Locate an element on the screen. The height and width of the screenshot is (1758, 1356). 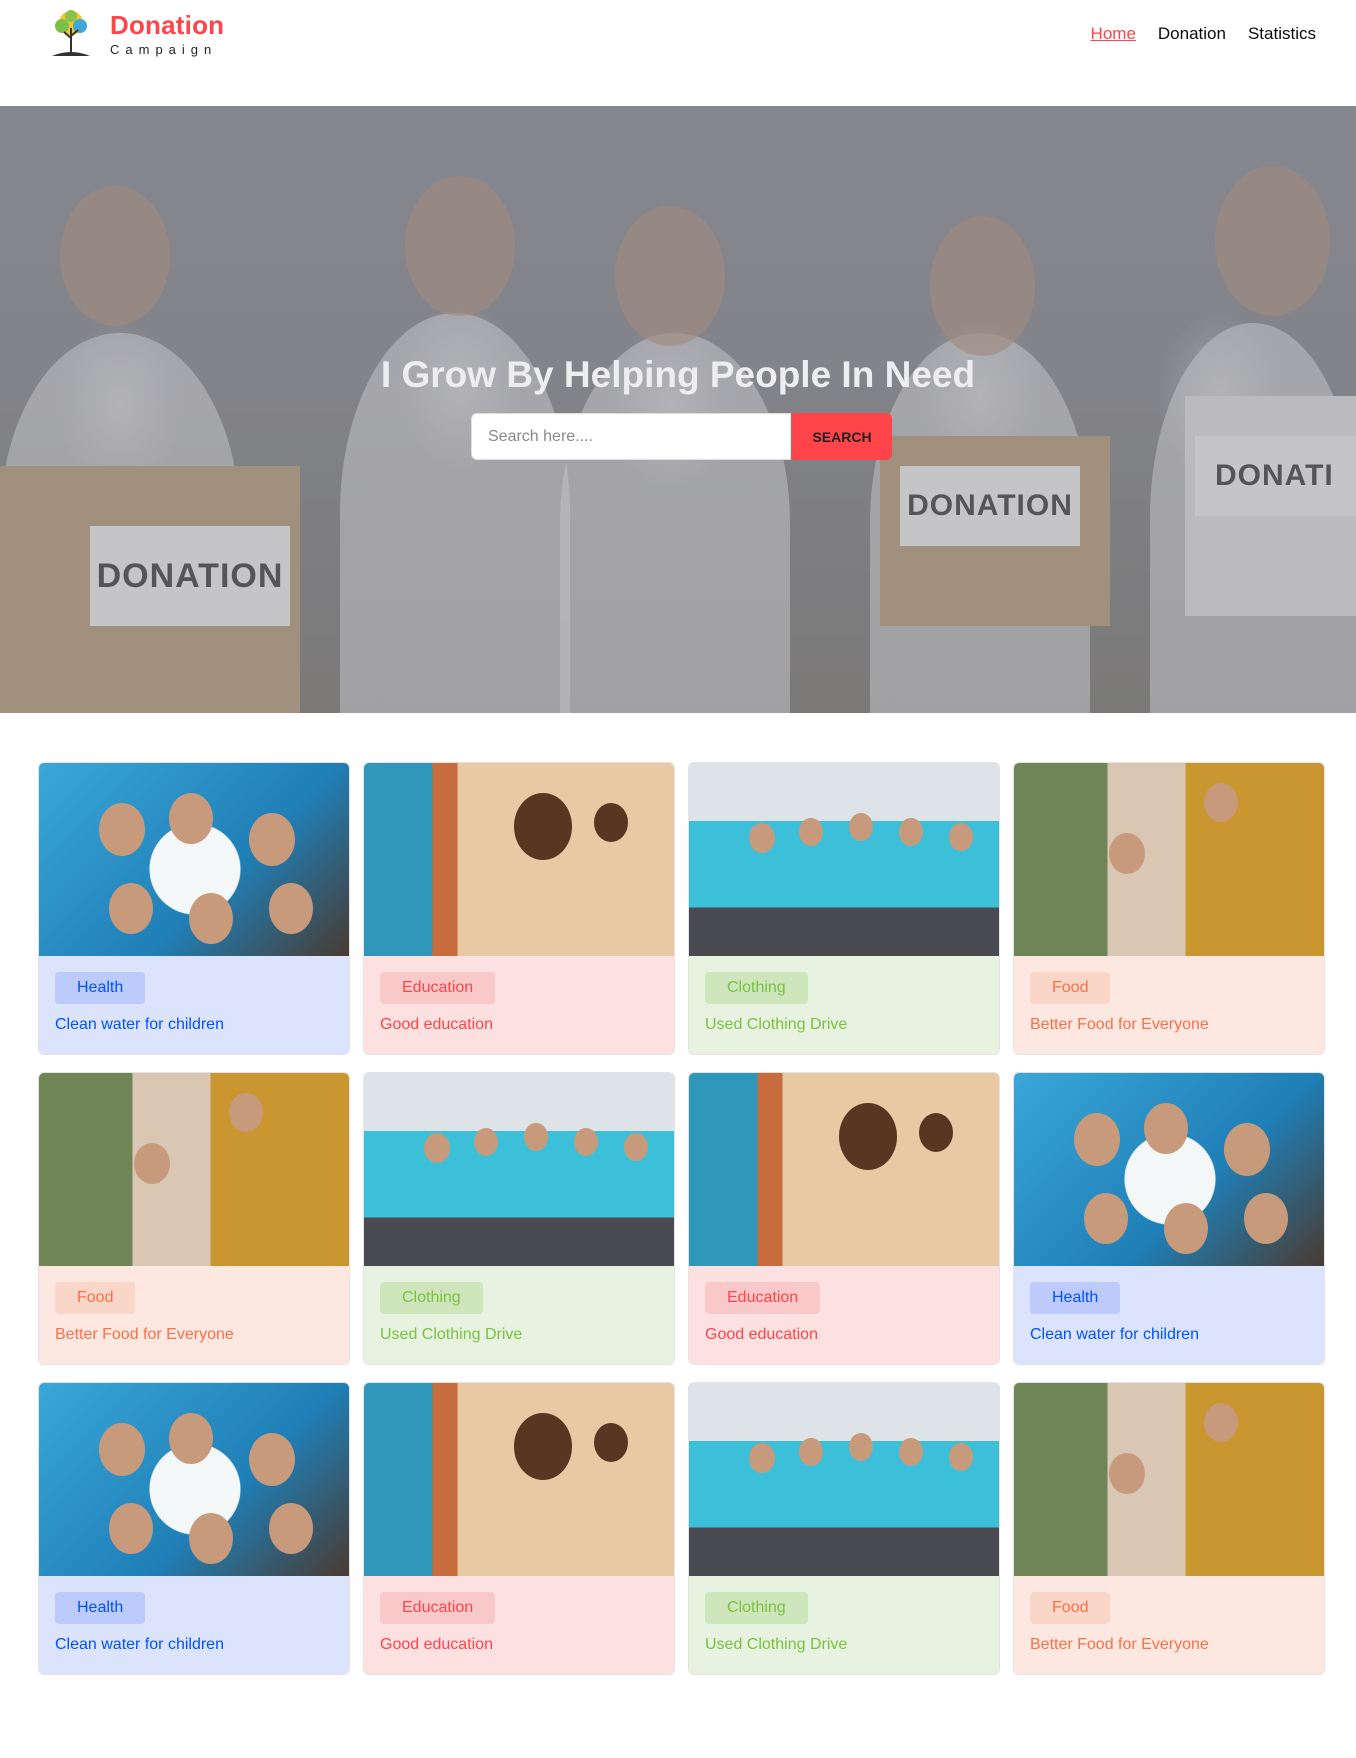
search-input is located at coordinates (631, 436).